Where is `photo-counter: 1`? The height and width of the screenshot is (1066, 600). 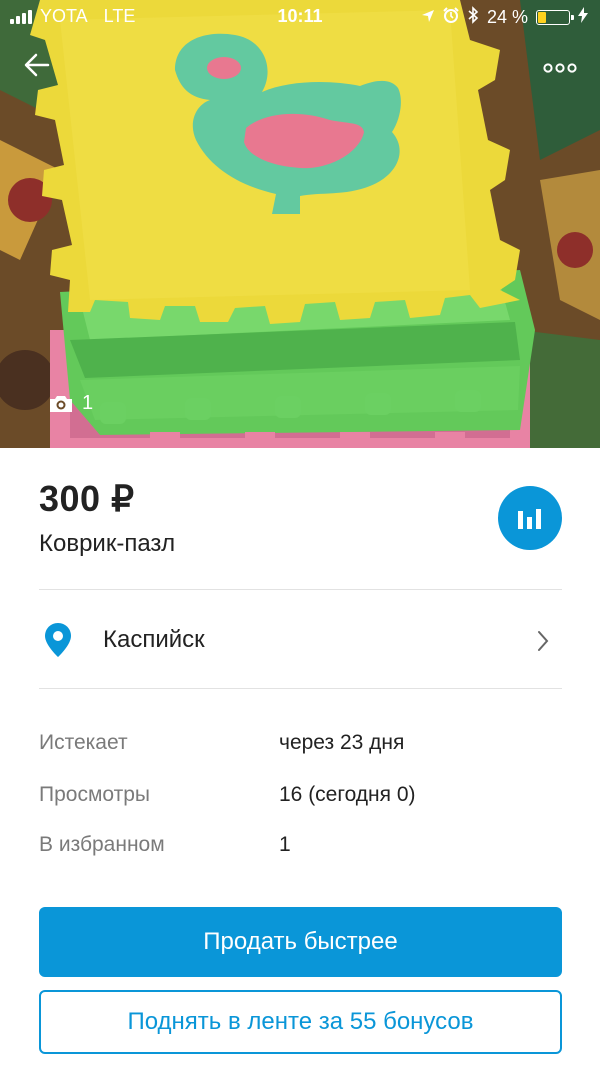
photo-counter: 1 is located at coordinates (70, 403).